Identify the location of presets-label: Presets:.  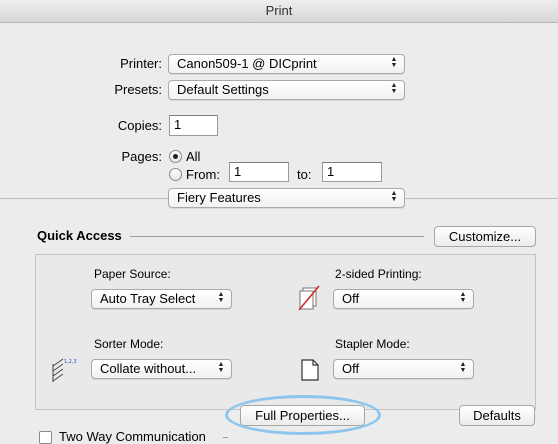
(138, 89).